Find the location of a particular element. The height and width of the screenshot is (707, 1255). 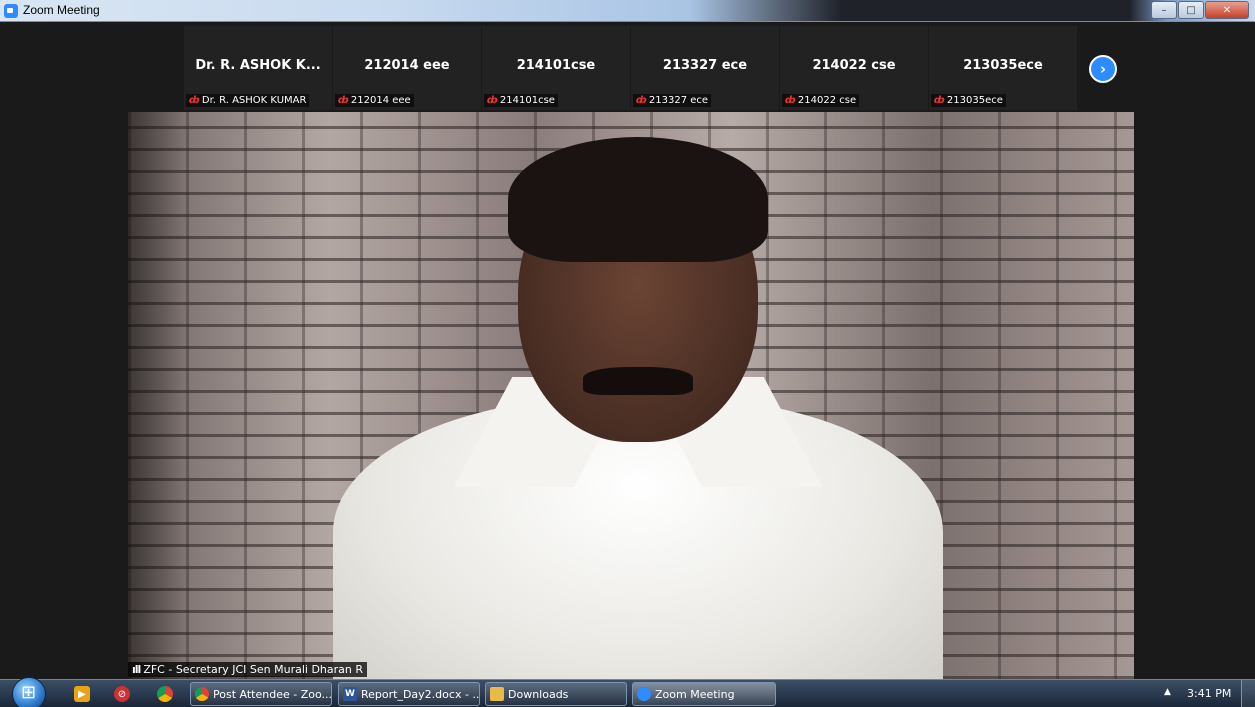

tray-expand-icon: ▲ is located at coordinates (1167, 692).